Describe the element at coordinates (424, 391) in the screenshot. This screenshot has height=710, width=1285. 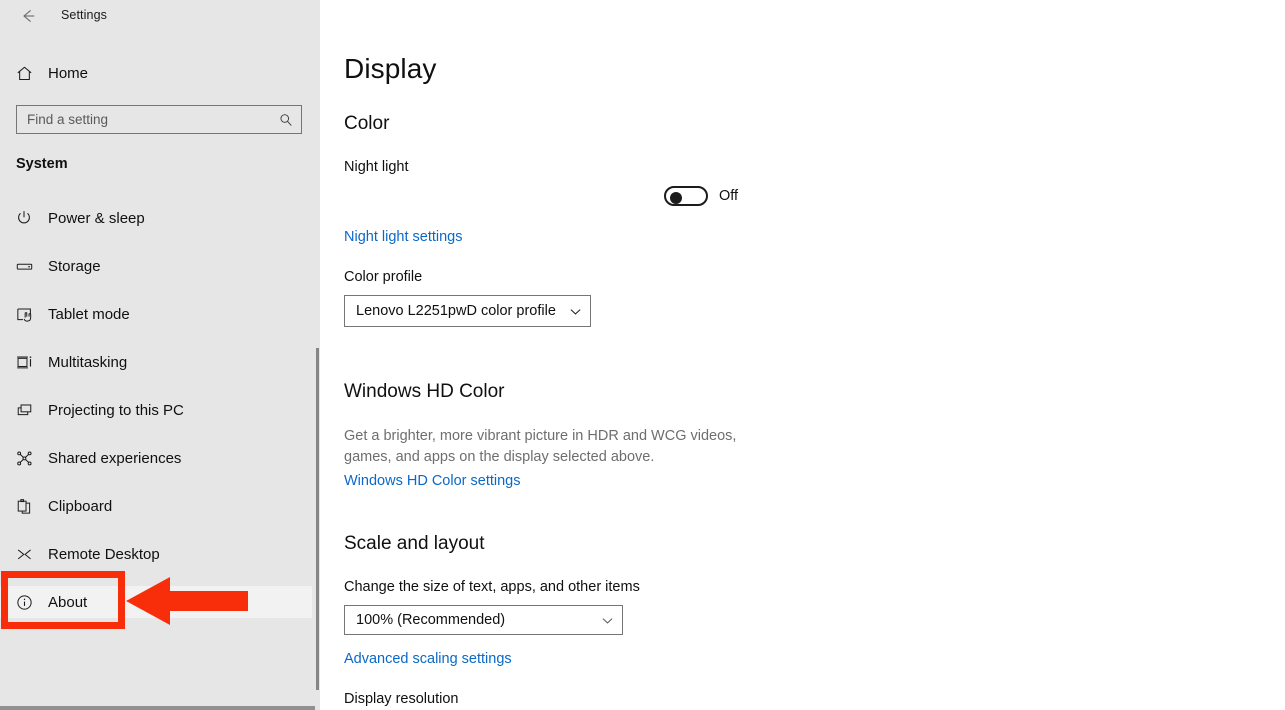
I see `section-heading-hd-color: Windows HD Color` at that location.